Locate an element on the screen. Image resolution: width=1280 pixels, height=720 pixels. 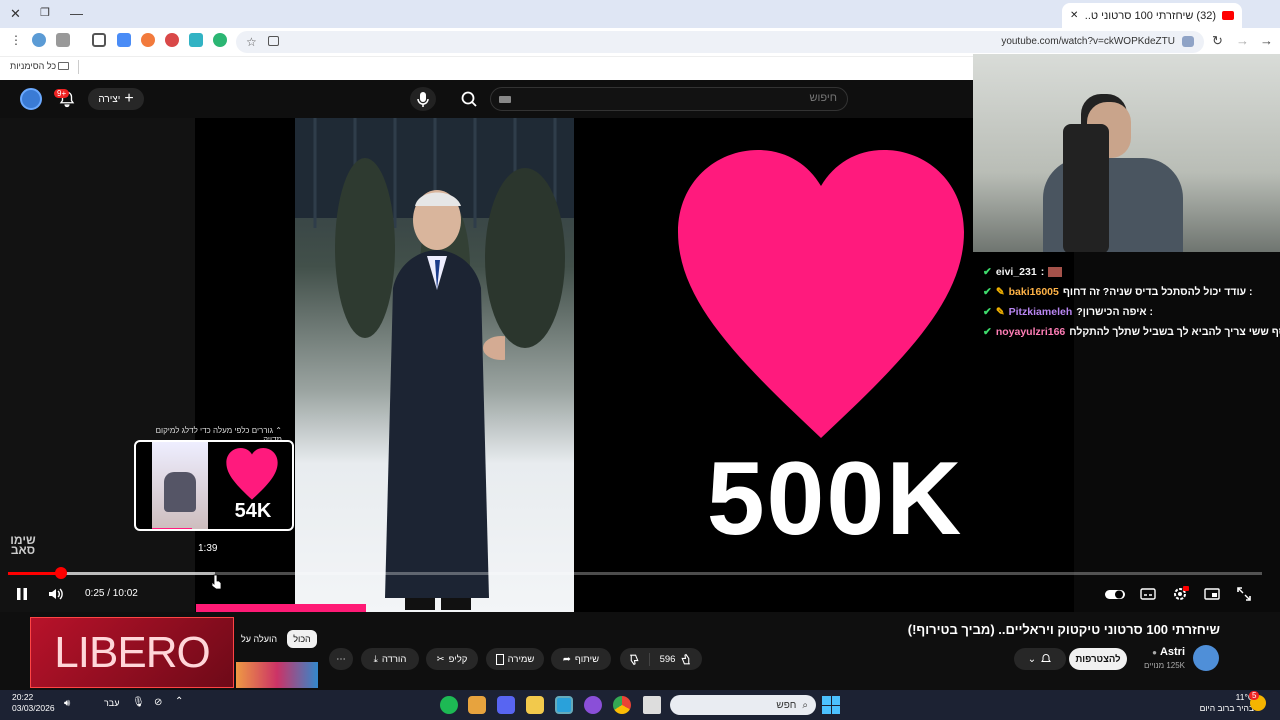
channel-avatar is located at coordinates (1206, 658).